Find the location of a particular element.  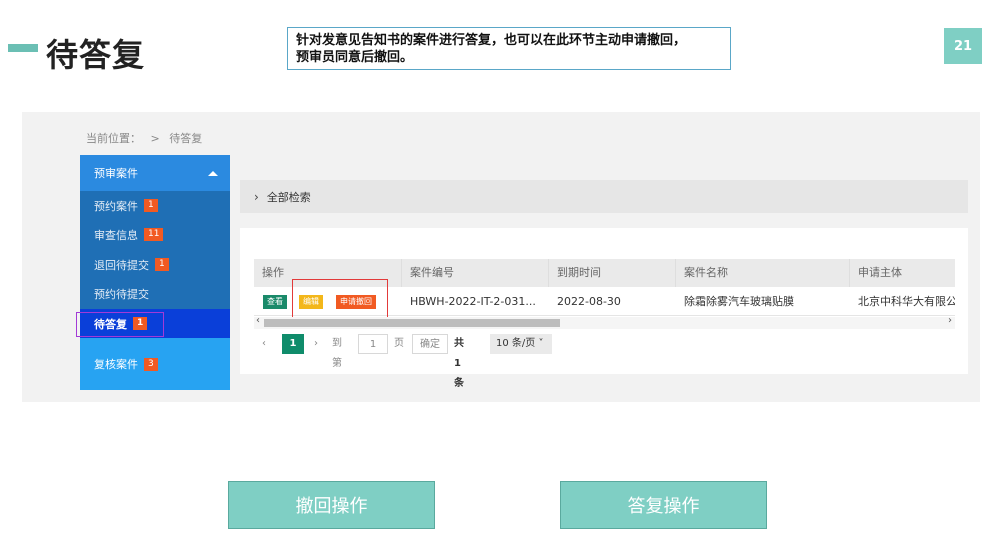

sidebar-header-label: 预审案件 is located at coordinates (116, 173).